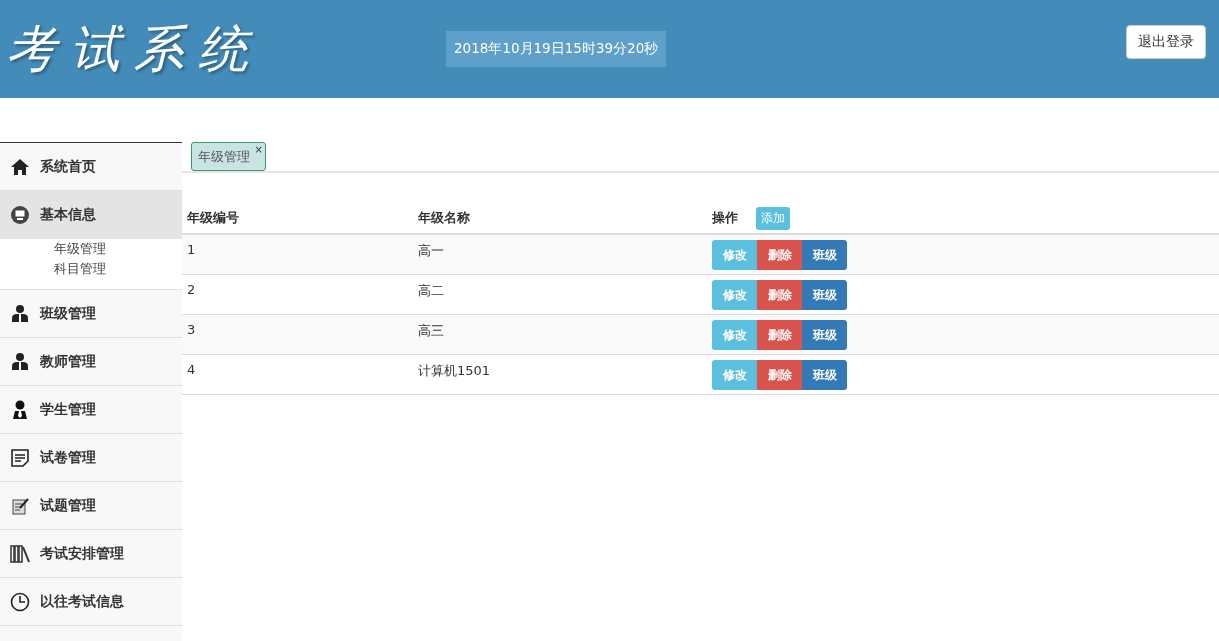 The width and height of the screenshot is (1219, 641). What do you see at coordinates (20, 601) in the screenshot?
I see `clock-icon` at bounding box center [20, 601].